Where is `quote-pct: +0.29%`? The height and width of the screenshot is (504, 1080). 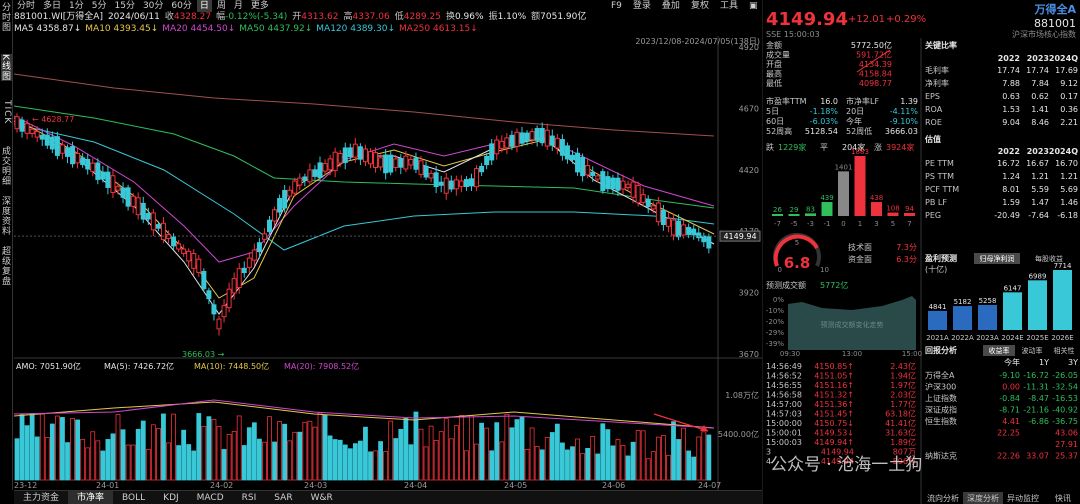 quote-pct: +0.29% is located at coordinates (906, 19).